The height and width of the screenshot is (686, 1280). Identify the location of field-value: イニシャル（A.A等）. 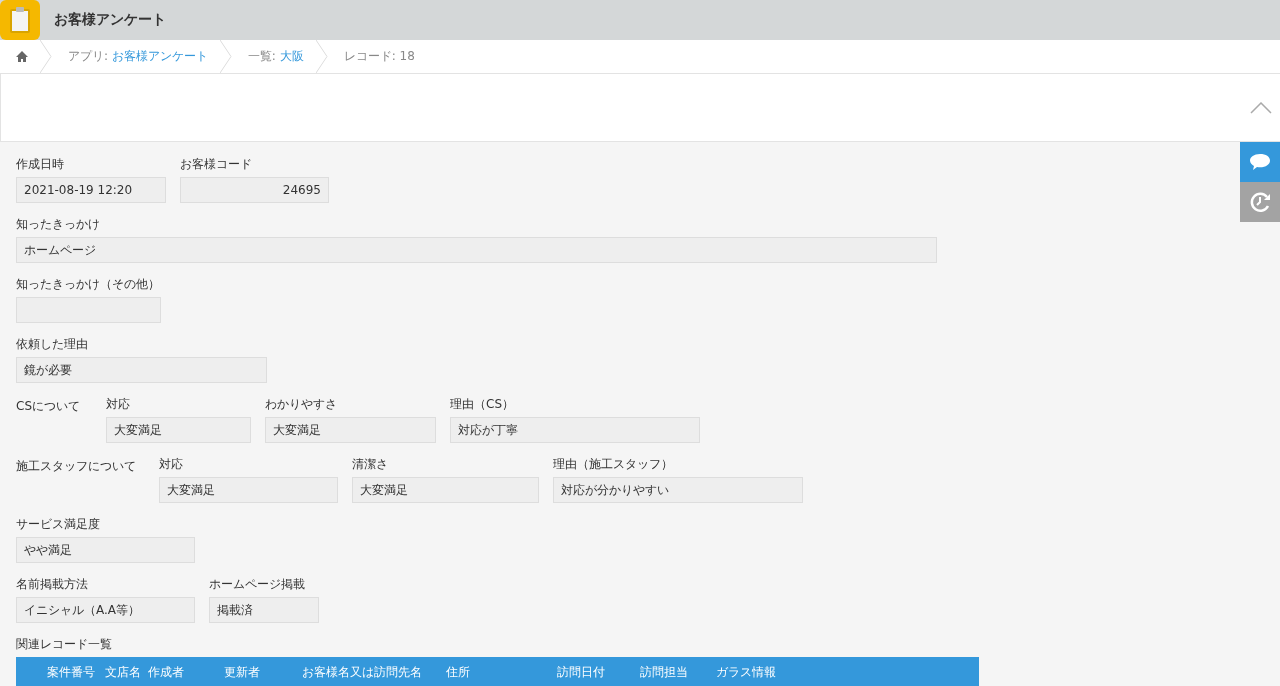
(105, 610).